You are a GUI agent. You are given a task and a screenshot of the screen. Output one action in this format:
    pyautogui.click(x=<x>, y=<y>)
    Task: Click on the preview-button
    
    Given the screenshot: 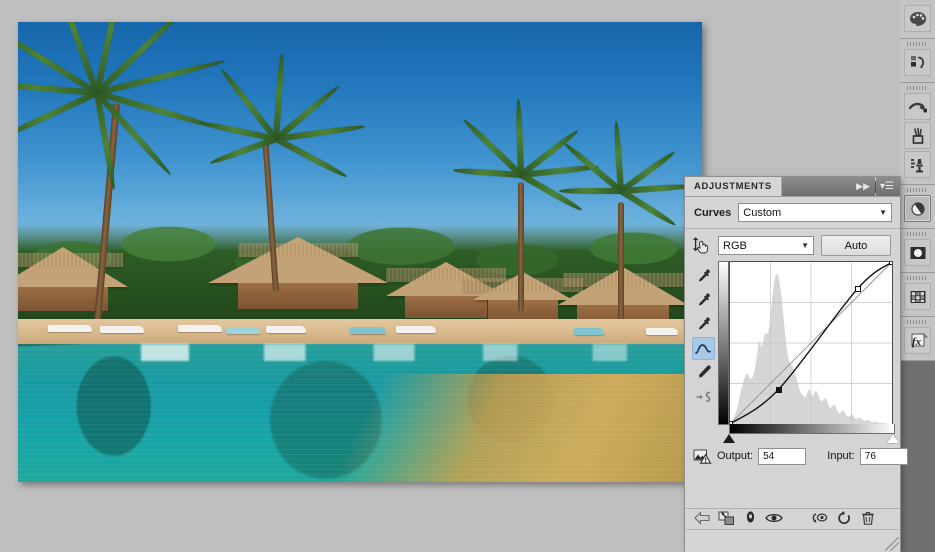 What is the action you would take?
    pyautogui.click(x=774, y=518)
    